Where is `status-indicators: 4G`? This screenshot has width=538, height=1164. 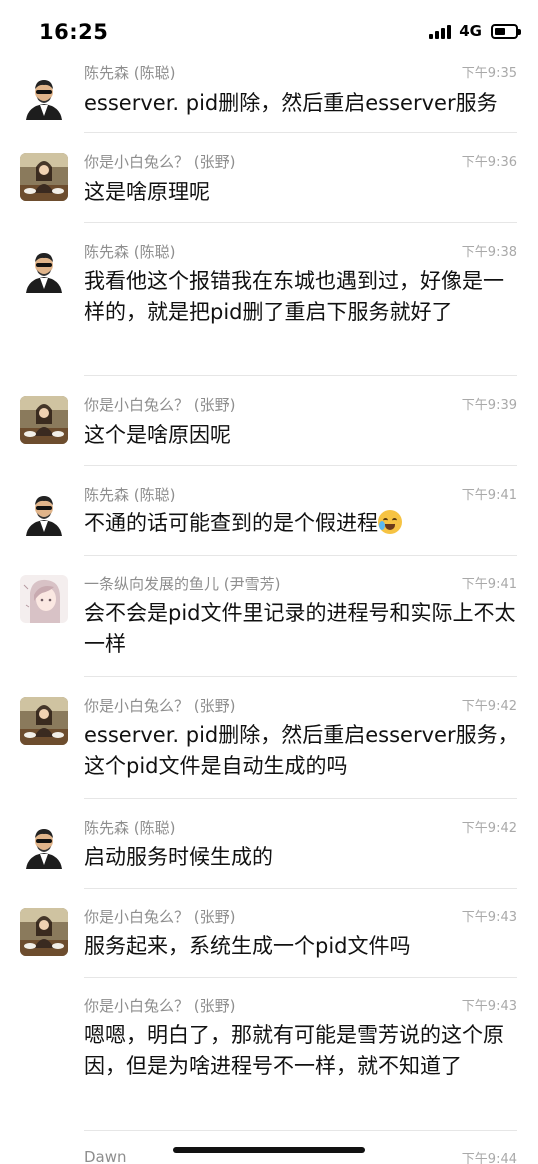
status-indicators: 4G is located at coordinates (475, 31).